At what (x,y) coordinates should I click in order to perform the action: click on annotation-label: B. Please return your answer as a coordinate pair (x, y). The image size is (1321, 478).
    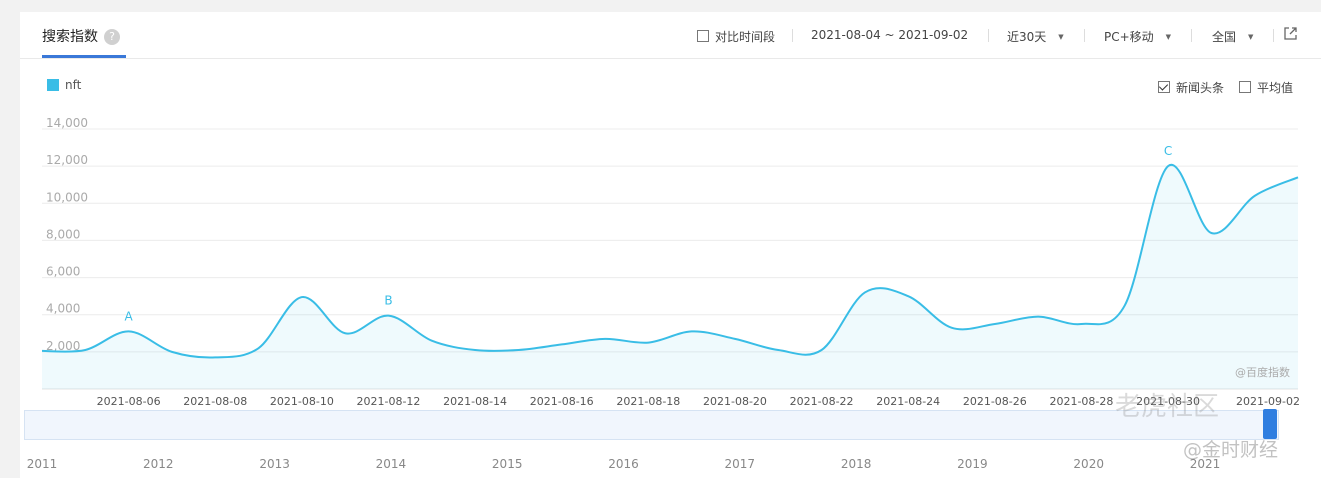
    Looking at the image, I should click on (388, 301).